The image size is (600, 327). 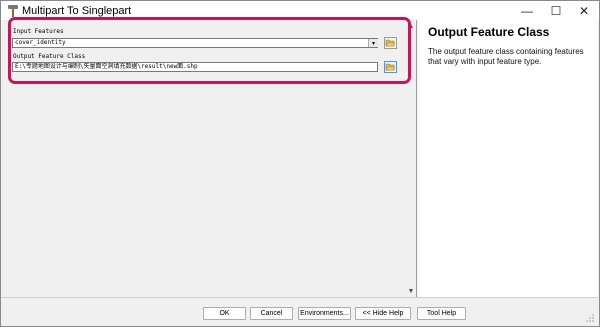 What do you see at coordinates (411, 291) in the screenshot?
I see `scroll-down-icon: ▼` at bounding box center [411, 291].